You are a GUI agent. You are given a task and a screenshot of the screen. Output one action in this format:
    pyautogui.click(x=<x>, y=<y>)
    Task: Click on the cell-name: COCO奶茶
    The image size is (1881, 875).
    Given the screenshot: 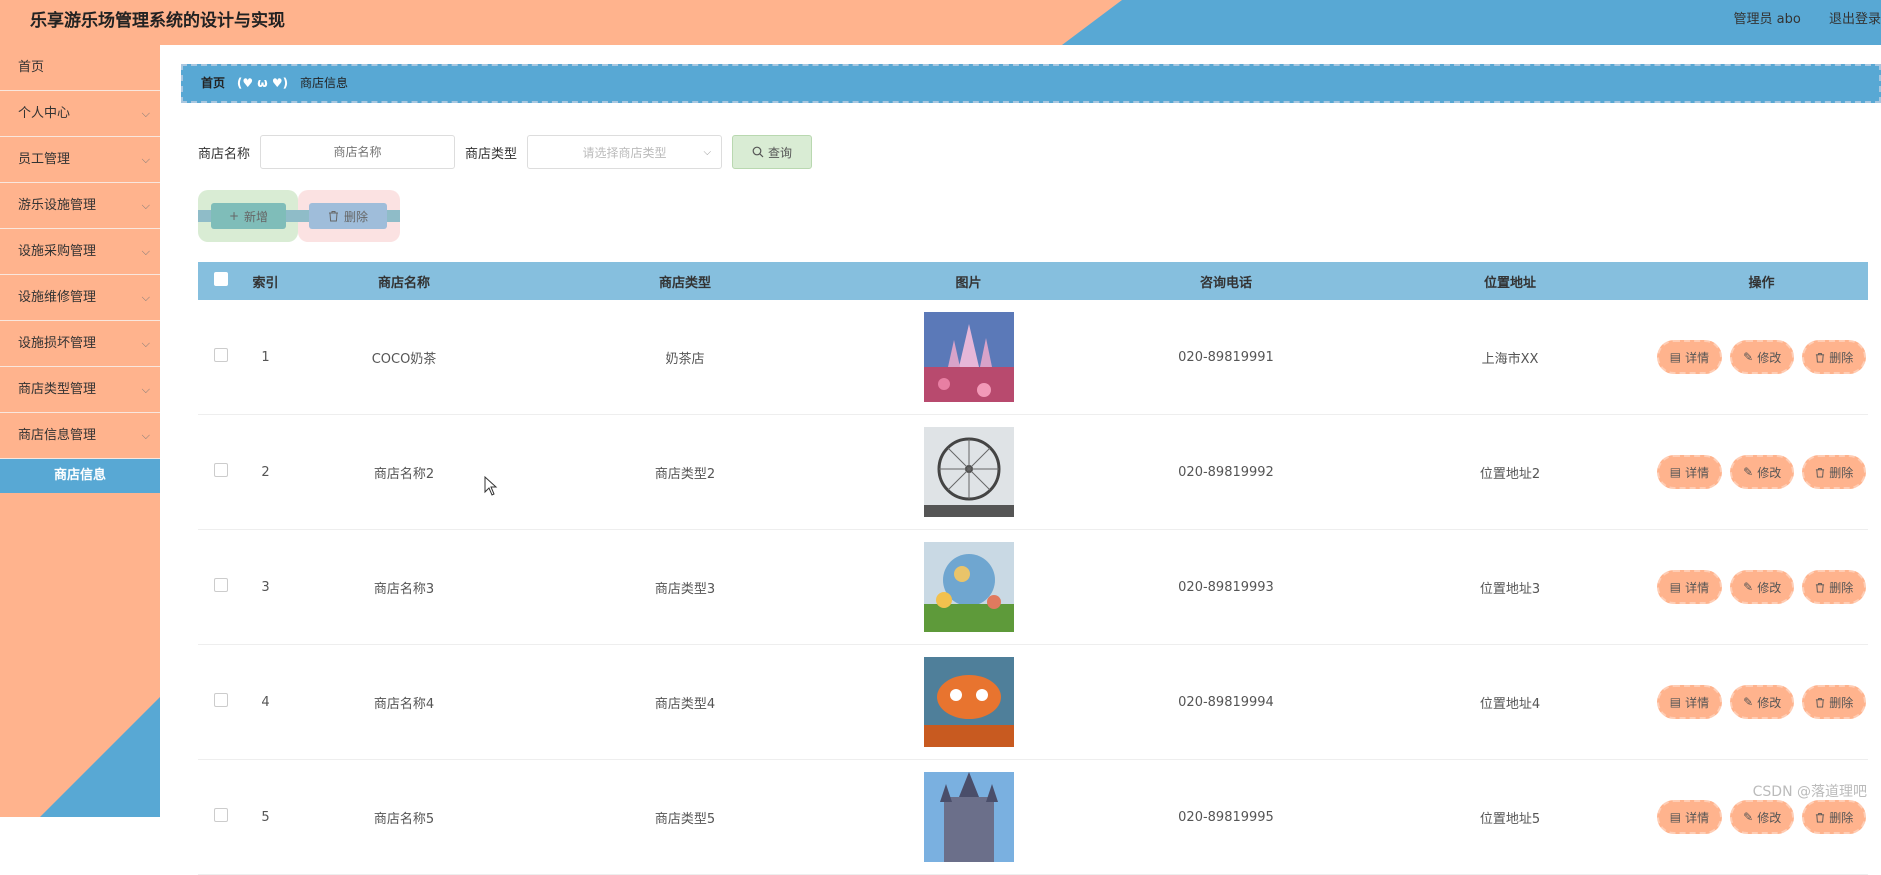 What is the action you would take?
    pyautogui.click(x=404, y=359)
    